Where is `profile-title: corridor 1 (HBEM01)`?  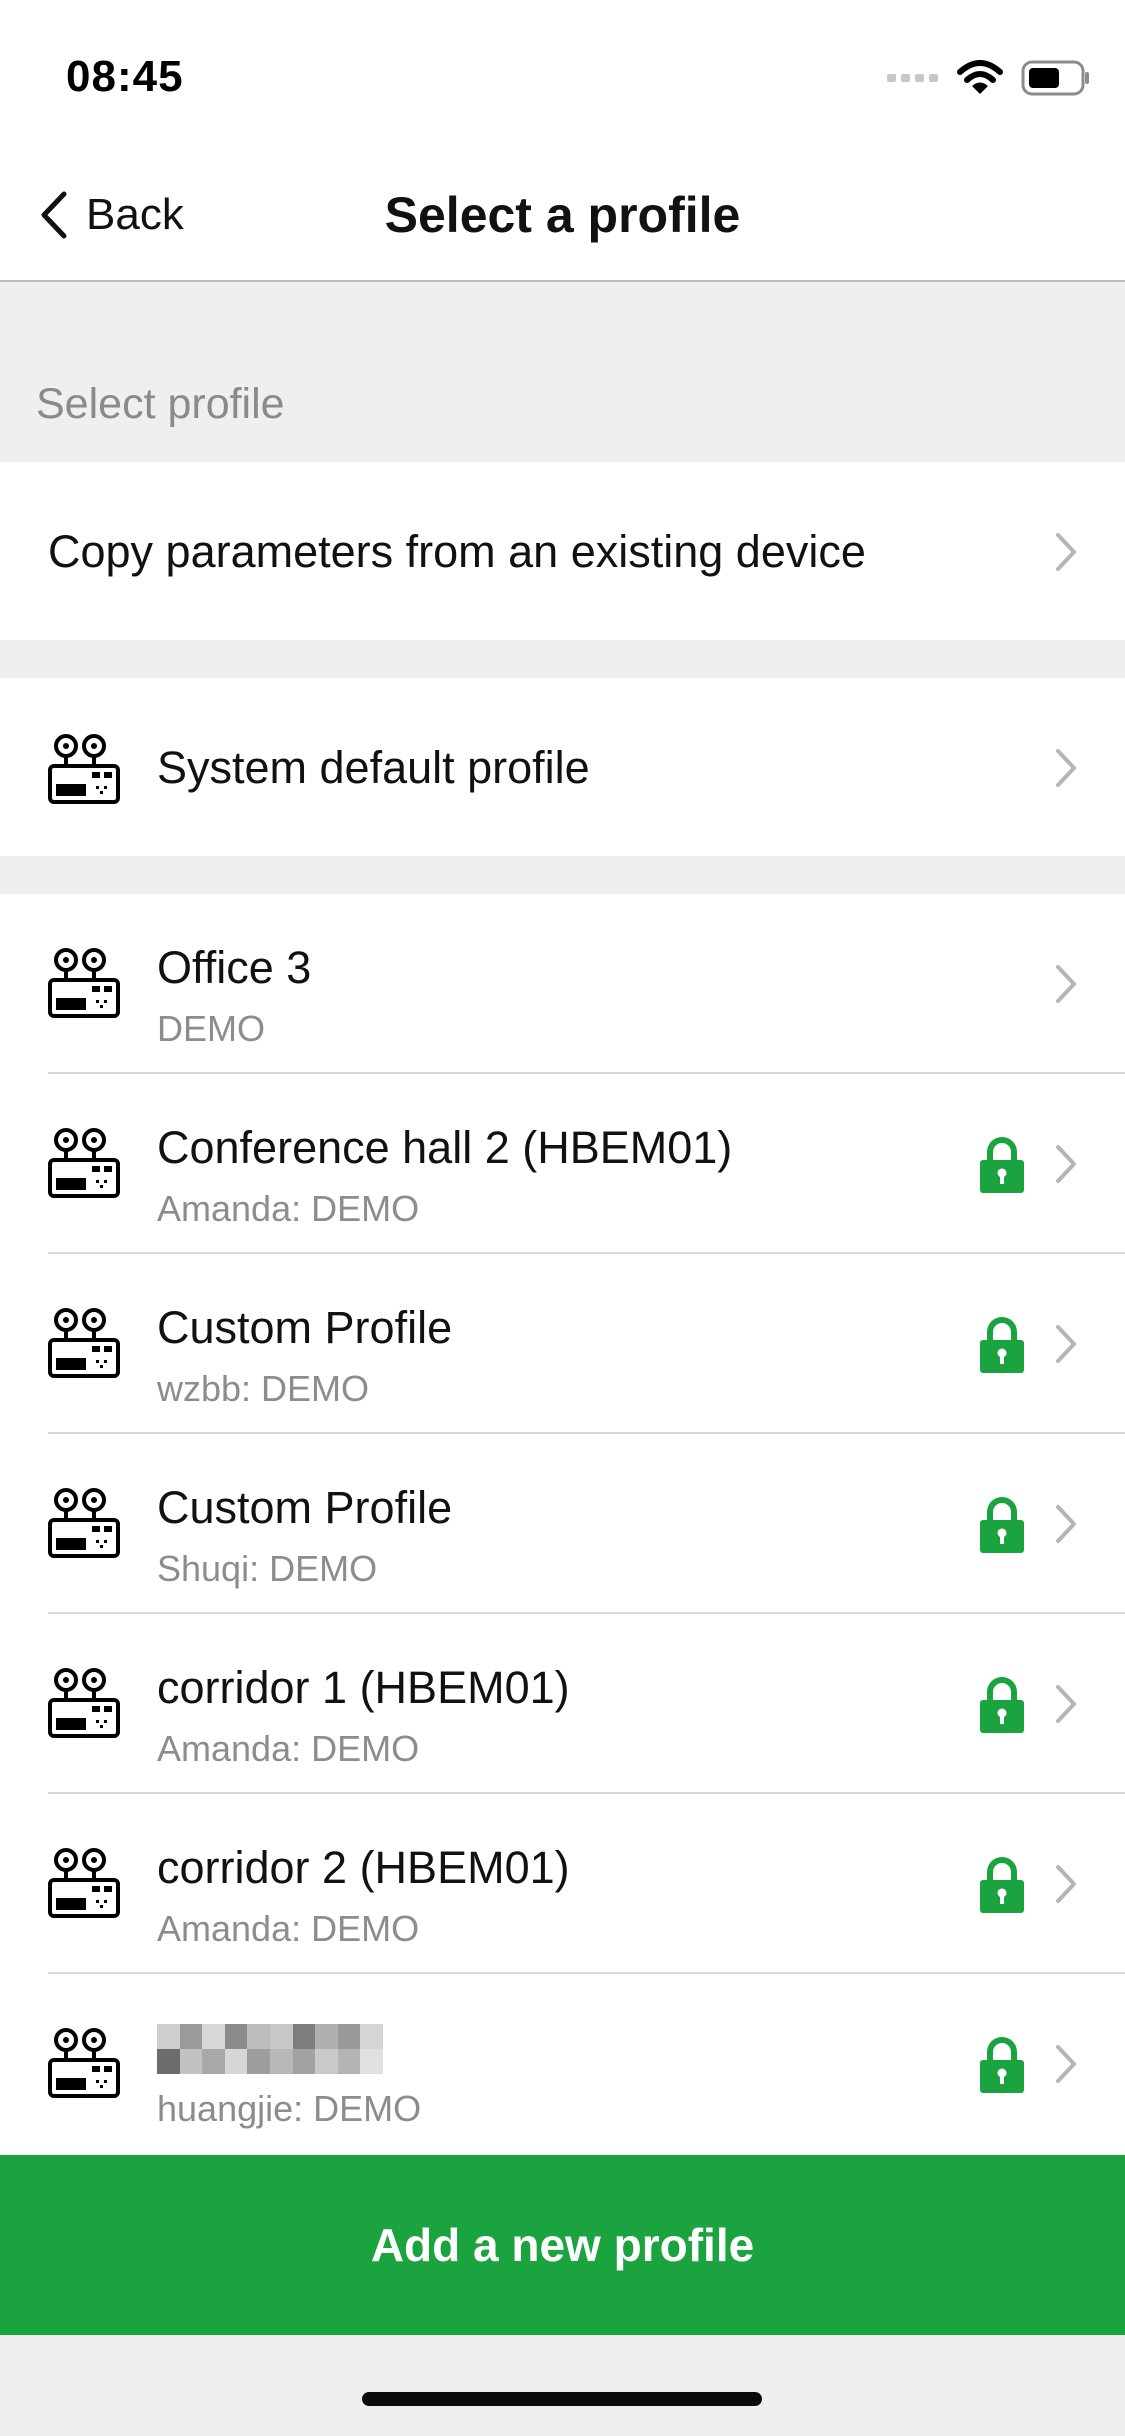
profile-title: corridor 1 (HBEM01) is located at coordinates (363, 1687).